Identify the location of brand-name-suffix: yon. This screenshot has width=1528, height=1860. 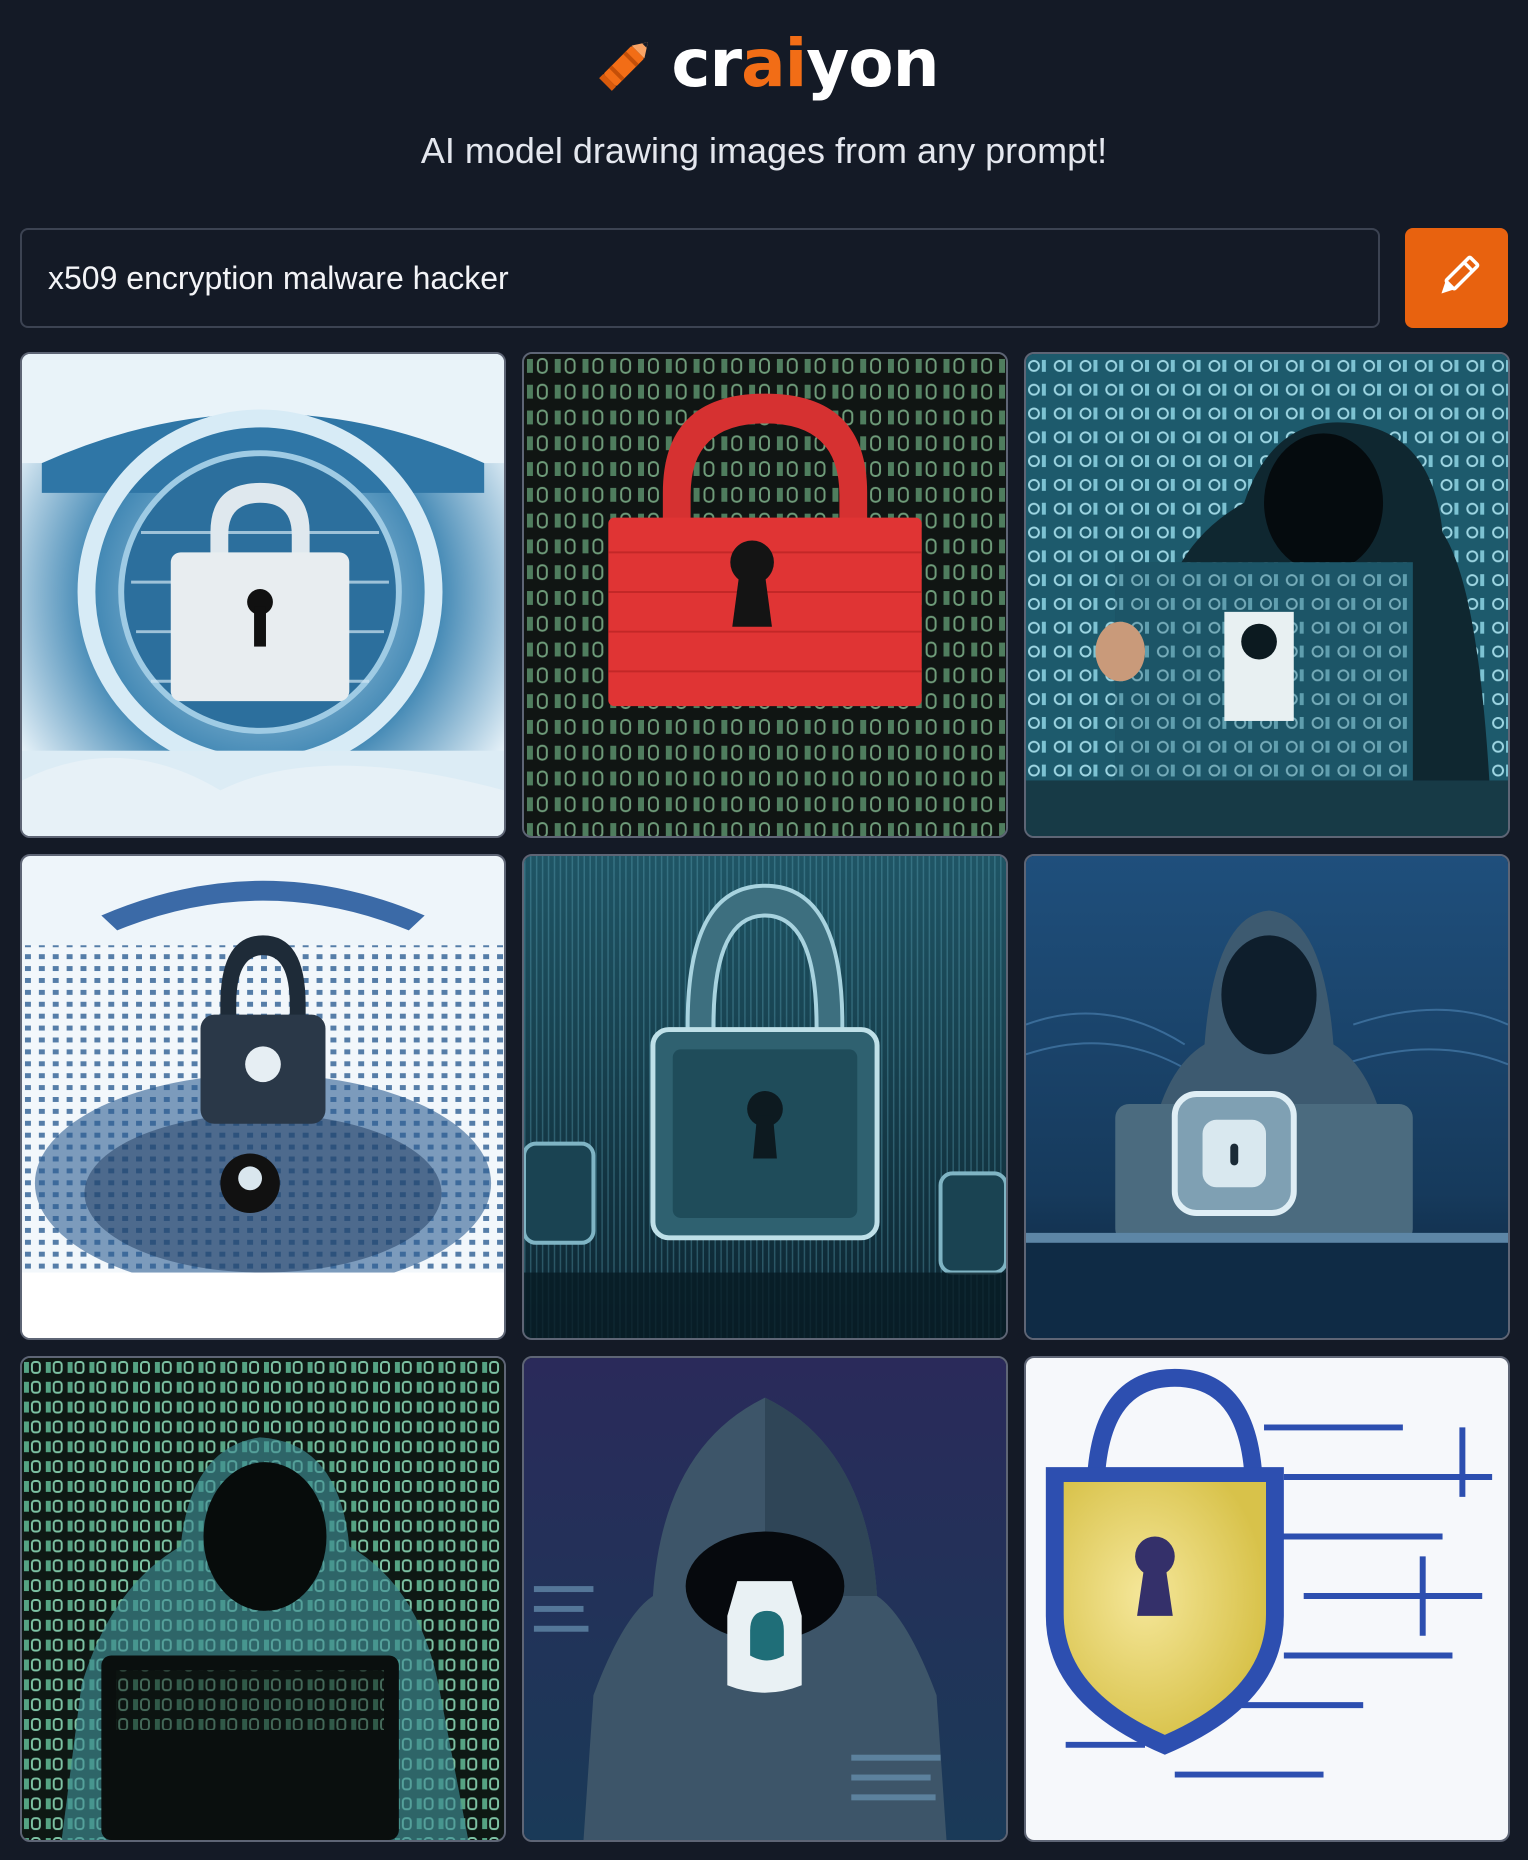
(872, 63).